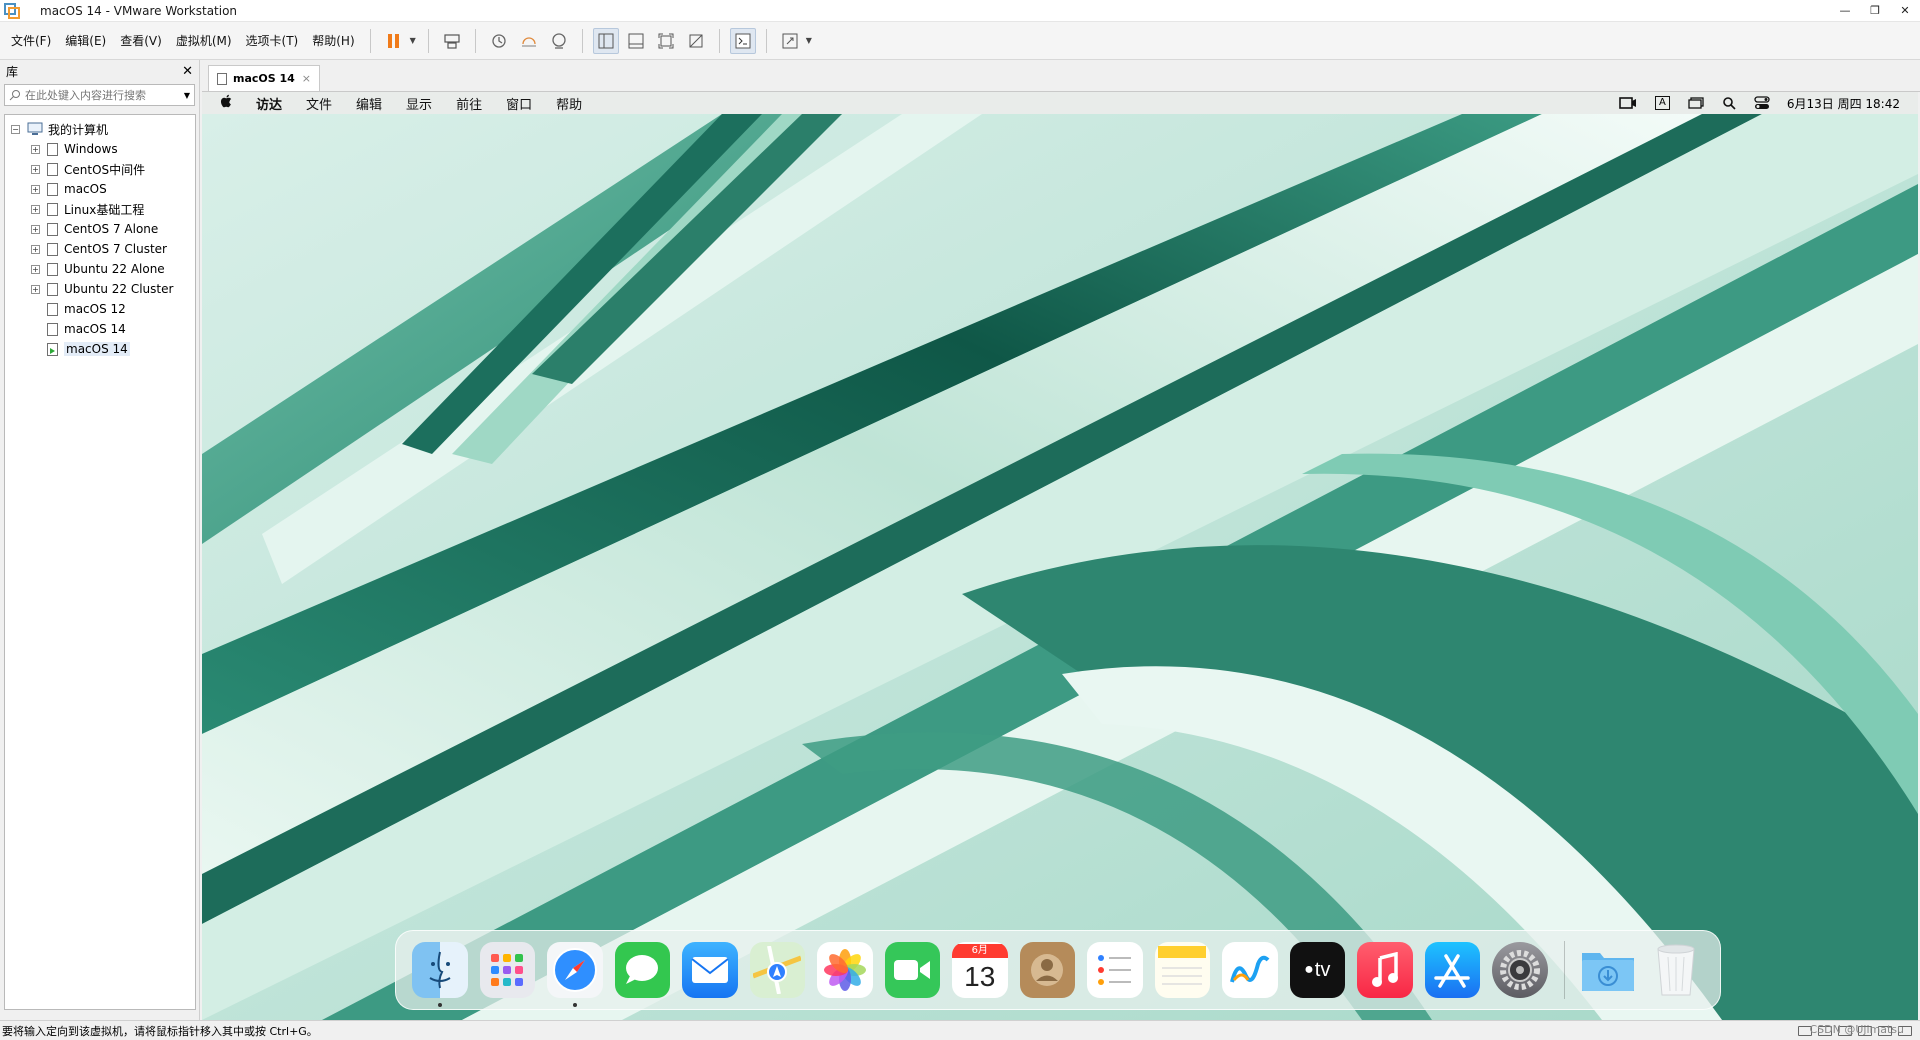 Image resolution: width=1920 pixels, height=1040 pixels. What do you see at coordinates (269, 103) in the screenshot?
I see `mac-menu-finder: 访达` at bounding box center [269, 103].